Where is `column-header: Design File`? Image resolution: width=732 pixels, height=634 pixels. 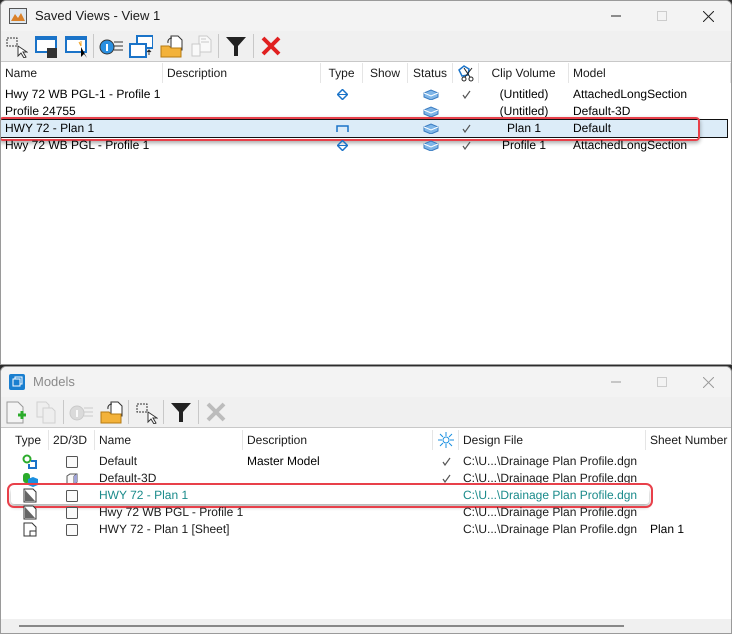 column-header: Design File is located at coordinates (552, 440).